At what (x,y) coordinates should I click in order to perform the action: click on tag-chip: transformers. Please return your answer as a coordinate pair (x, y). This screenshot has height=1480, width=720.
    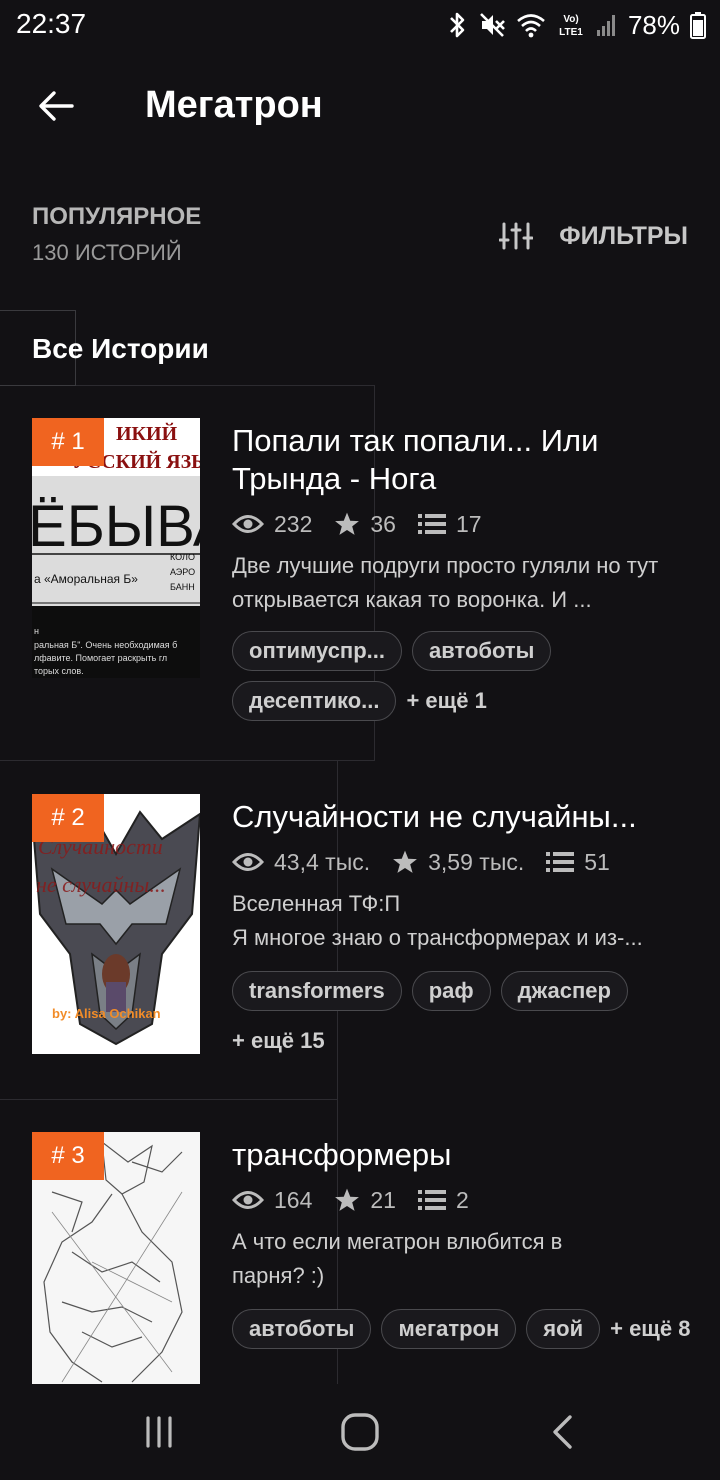
    Looking at the image, I should click on (317, 991).